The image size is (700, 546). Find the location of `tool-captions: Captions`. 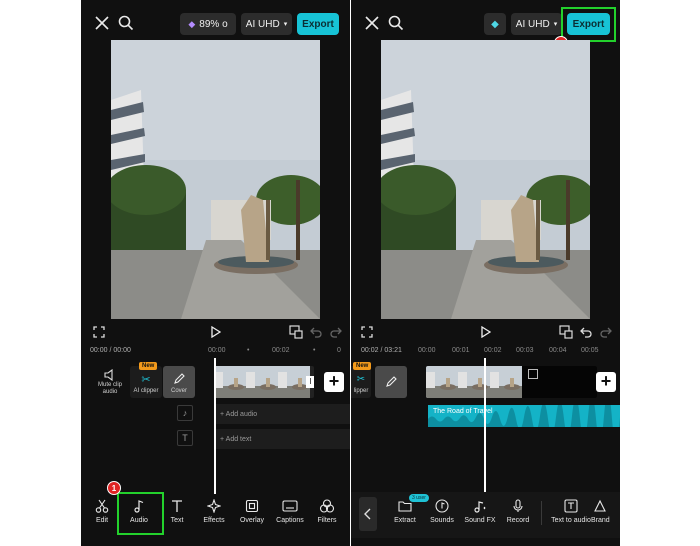

tool-captions: Captions is located at coordinates (290, 510).